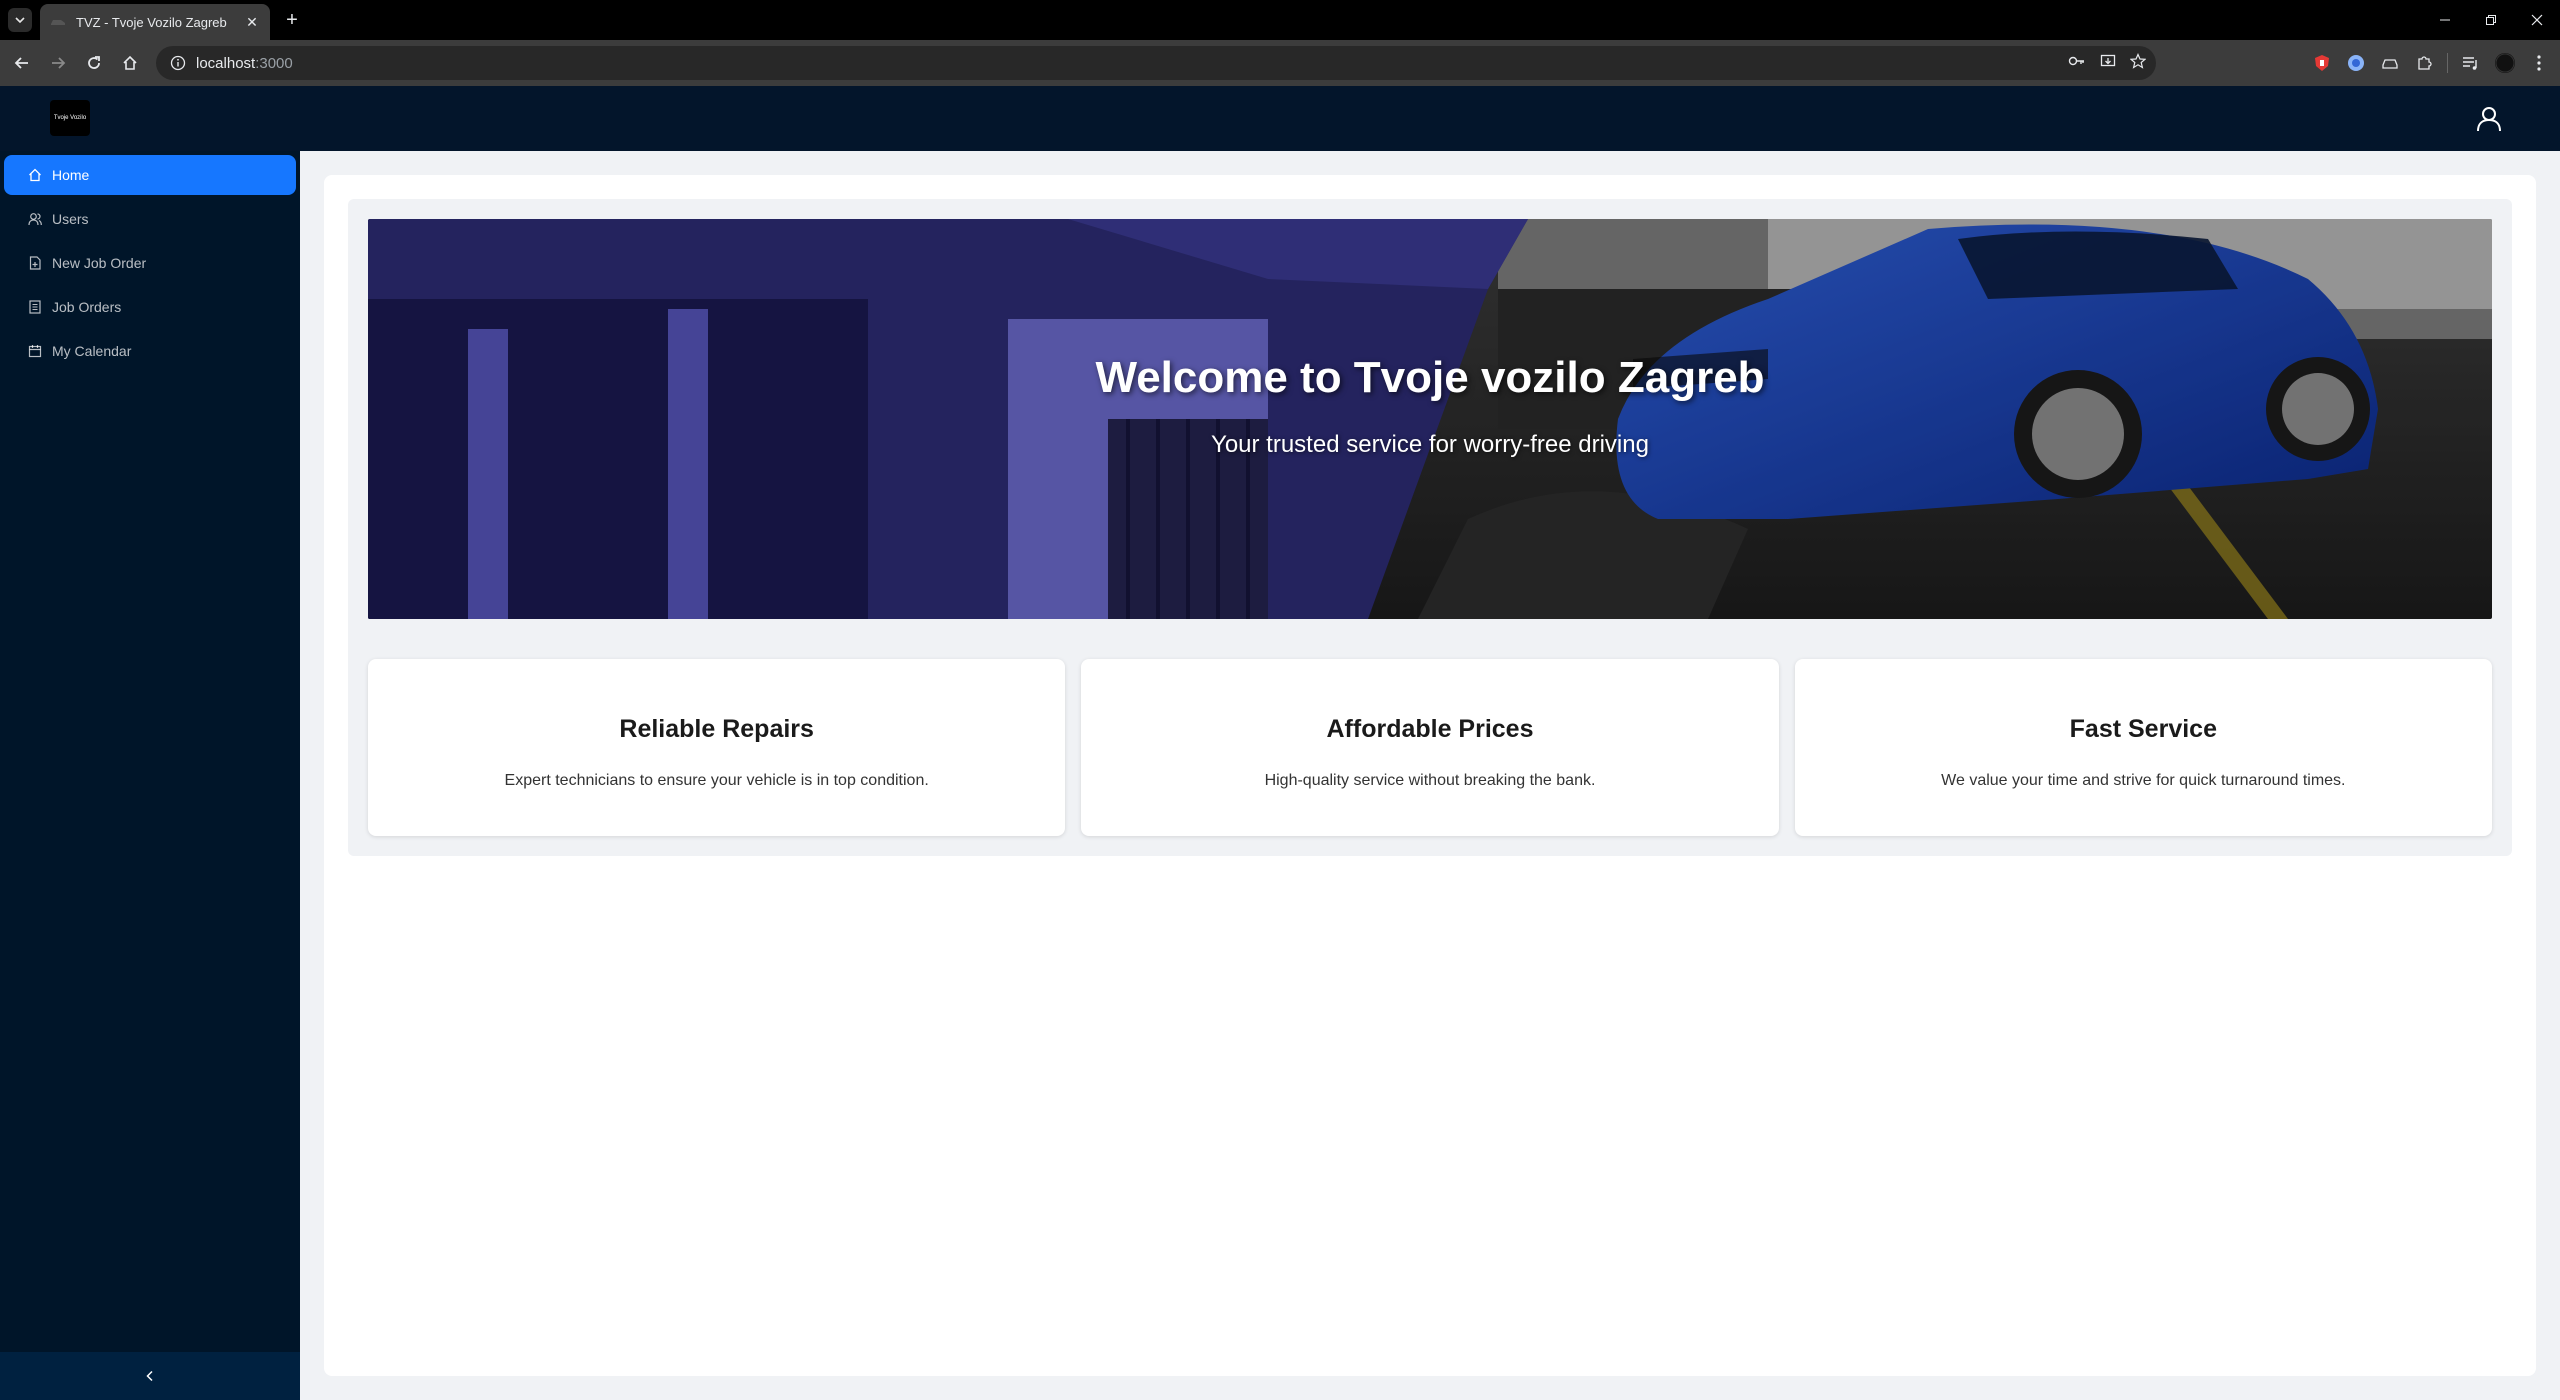 This screenshot has width=2560, height=1400. Describe the element at coordinates (150, 351) in the screenshot. I see `sidebar-item-my-calendar: My Calendar` at that location.